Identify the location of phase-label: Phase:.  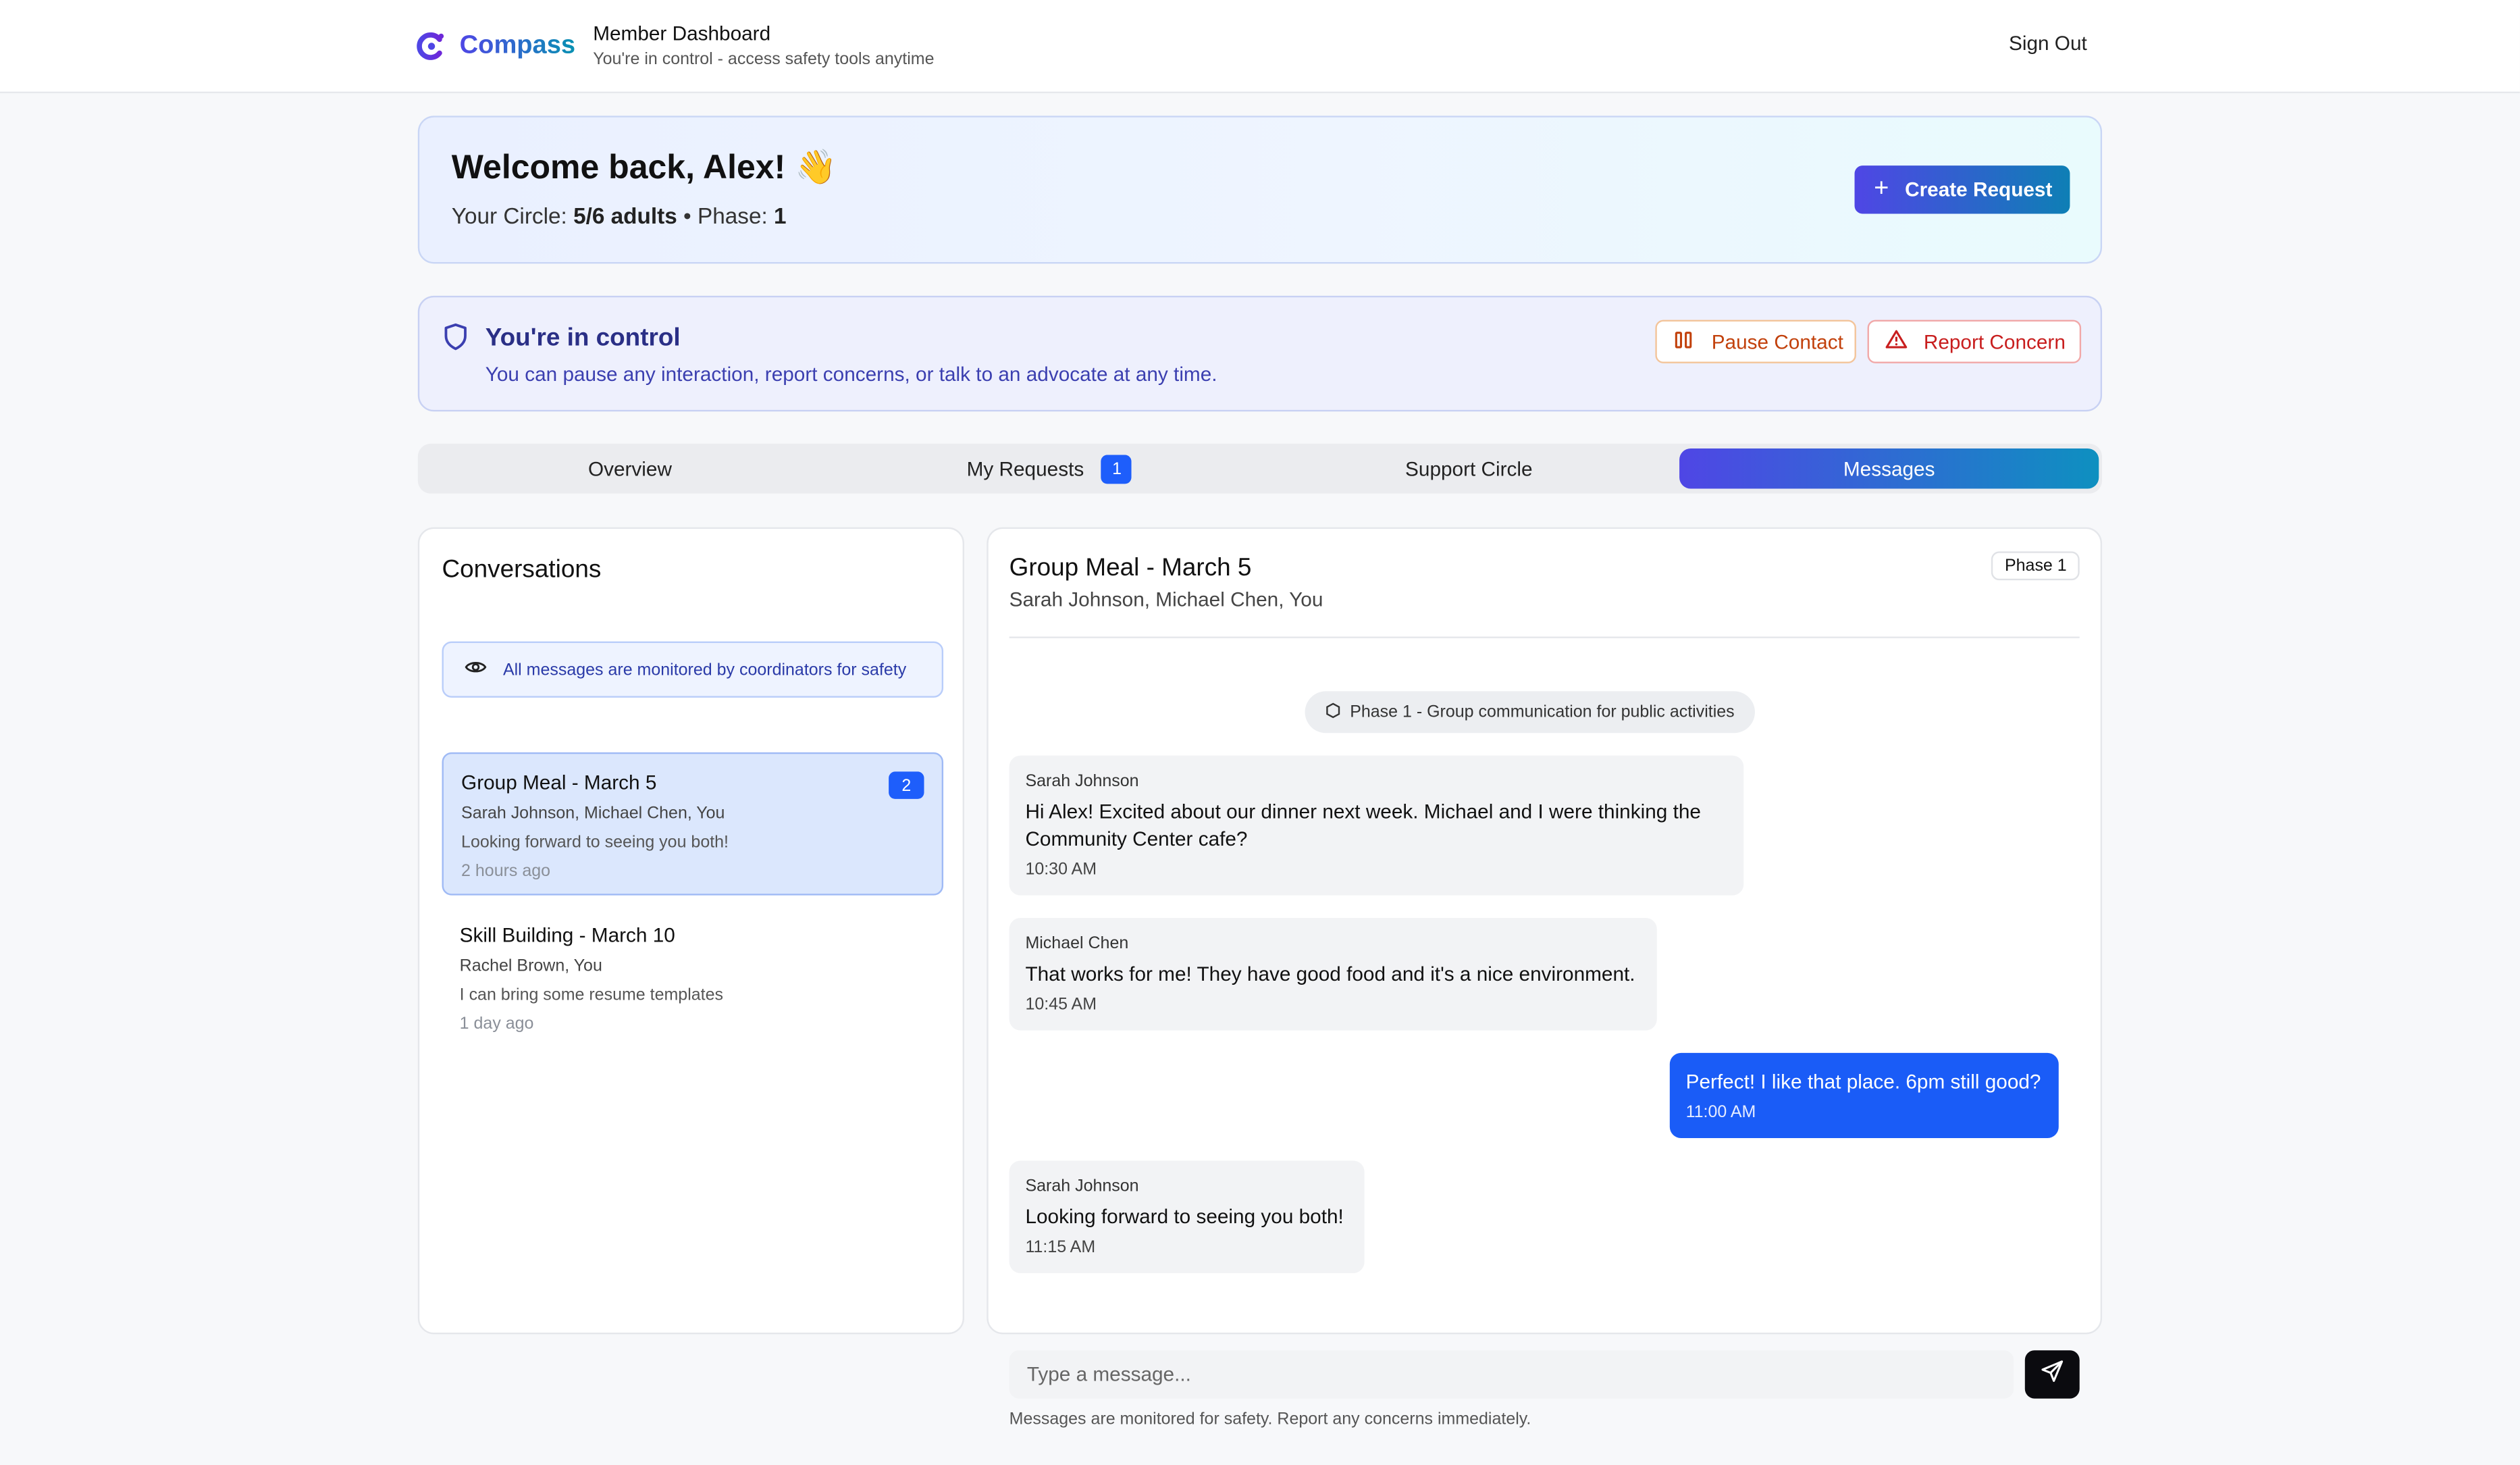
(732, 215).